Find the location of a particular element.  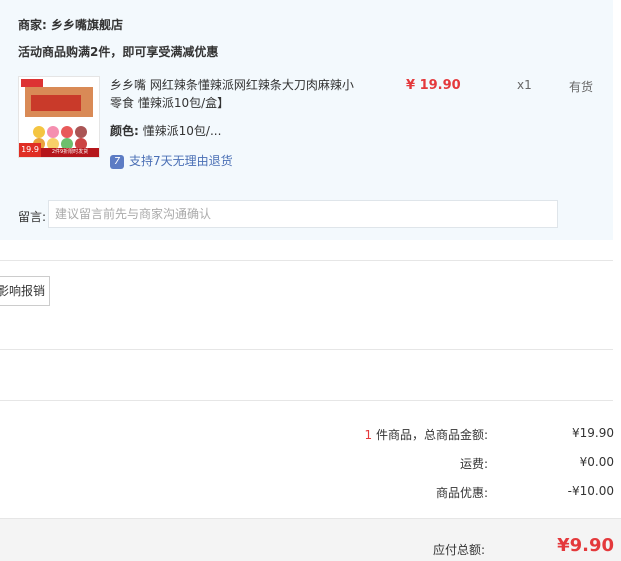

return-policy: 7 支持7天无理由退货 is located at coordinates (171, 160).